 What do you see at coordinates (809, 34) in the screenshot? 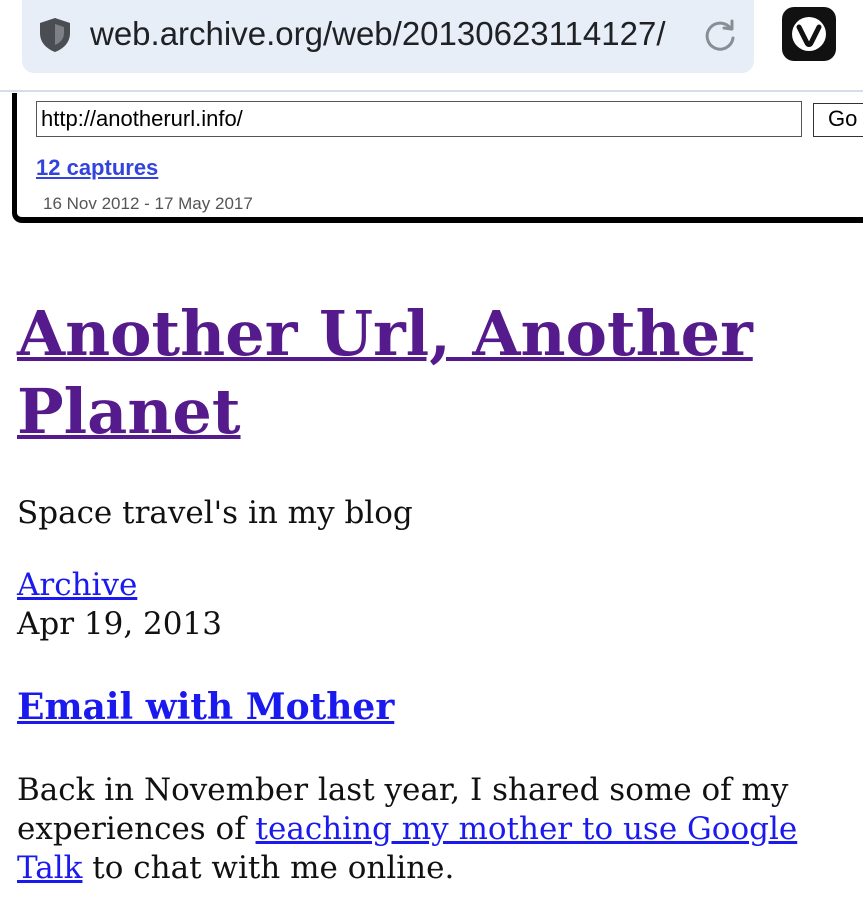
I see `vivaldi-icon` at bounding box center [809, 34].